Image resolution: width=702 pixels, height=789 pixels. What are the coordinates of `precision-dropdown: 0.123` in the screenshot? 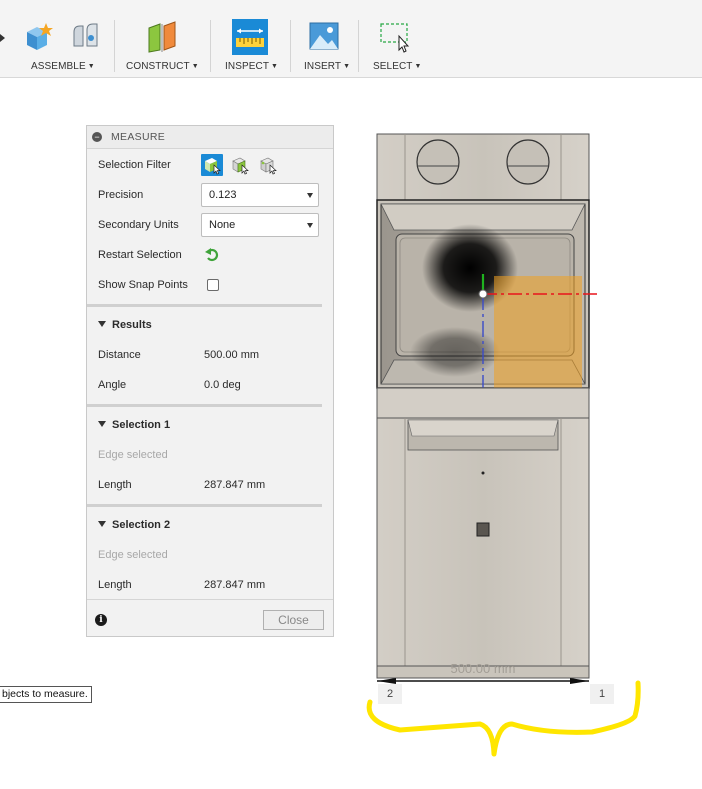 It's located at (260, 195).